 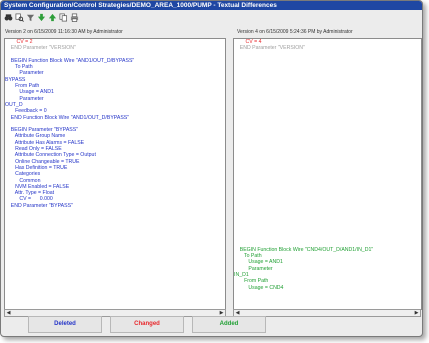 I want to click on legend-added: Added, so click(x=229, y=324).